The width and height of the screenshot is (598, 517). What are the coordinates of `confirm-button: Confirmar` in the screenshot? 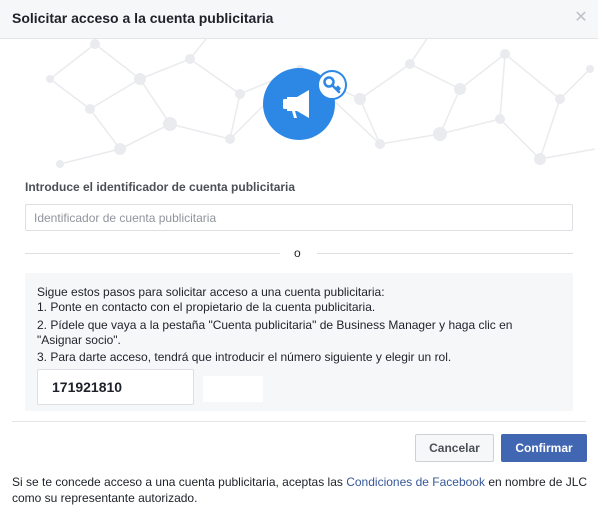 It's located at (544, 448).